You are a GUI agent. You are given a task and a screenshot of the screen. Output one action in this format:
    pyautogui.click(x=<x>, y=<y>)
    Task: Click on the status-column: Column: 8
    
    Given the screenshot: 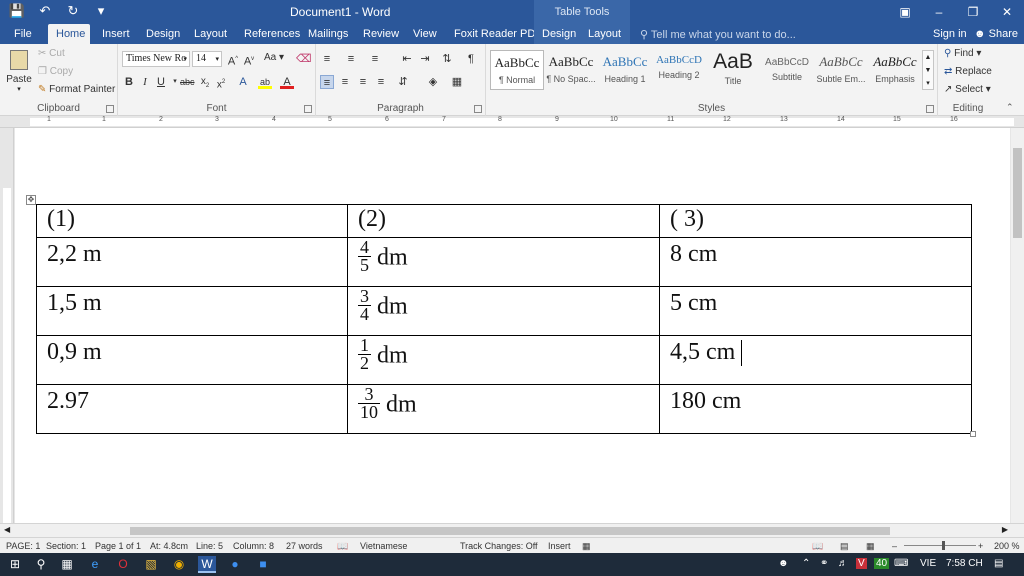 What is the action you would take?
    pyautogui.click(x=253, y=546)
    